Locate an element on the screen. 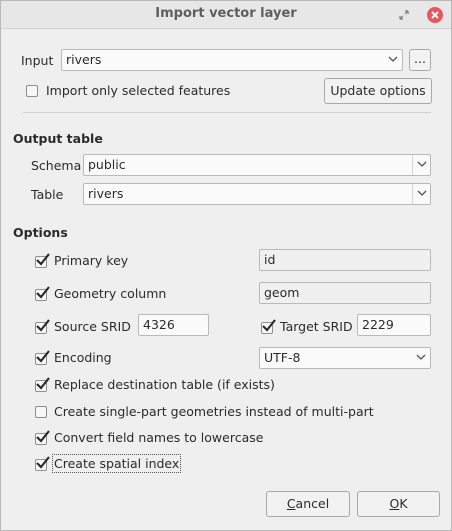 This screenshot has width=452, height=531. schema-combo: public is located at coordinates (257, 165).